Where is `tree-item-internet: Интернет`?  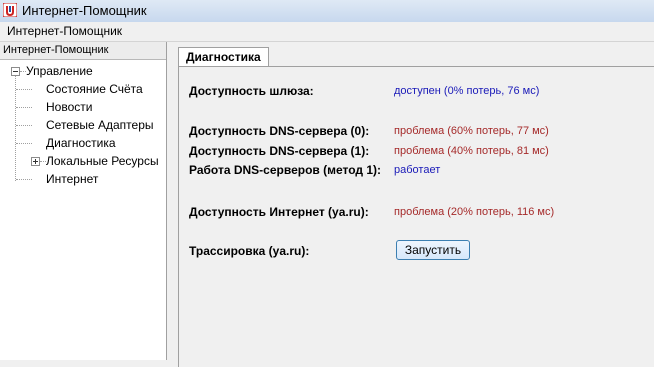 tree-item-internet: Интернет is located at coordinates (72, 179).